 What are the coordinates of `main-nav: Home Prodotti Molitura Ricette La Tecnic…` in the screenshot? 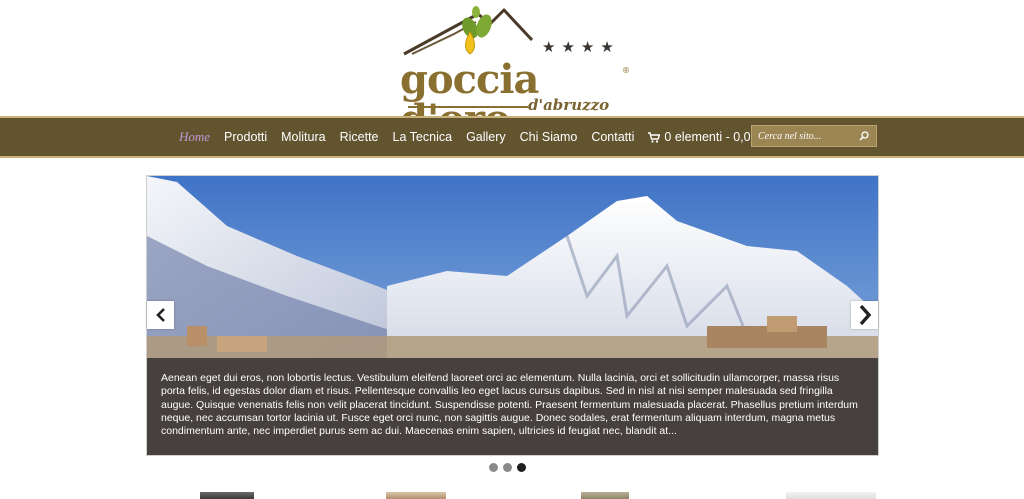 It's located at (473, 137).